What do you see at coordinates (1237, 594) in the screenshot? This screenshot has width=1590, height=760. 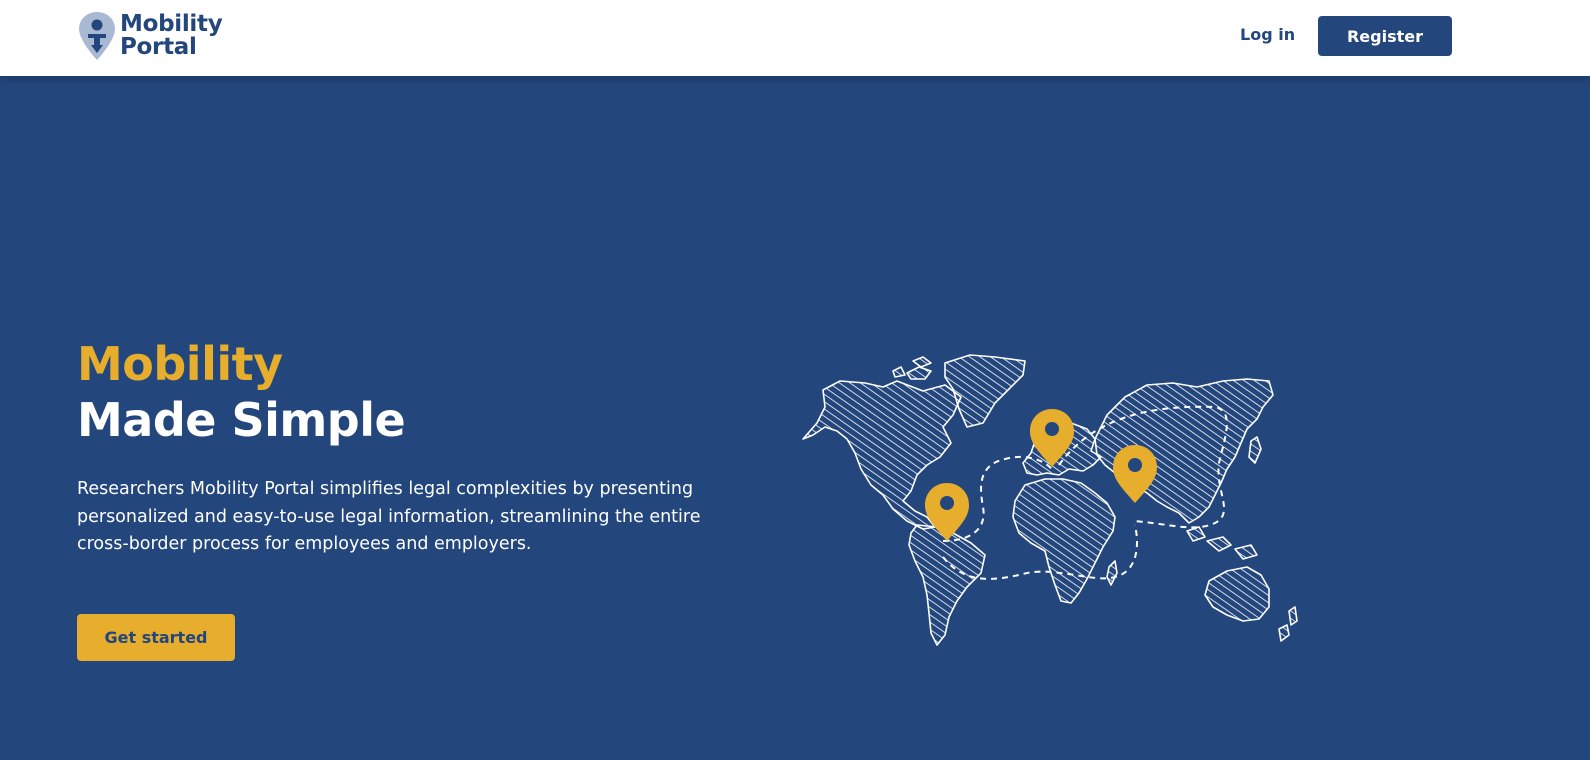 I see `australia-shape` at bounding box center [1237, 594].